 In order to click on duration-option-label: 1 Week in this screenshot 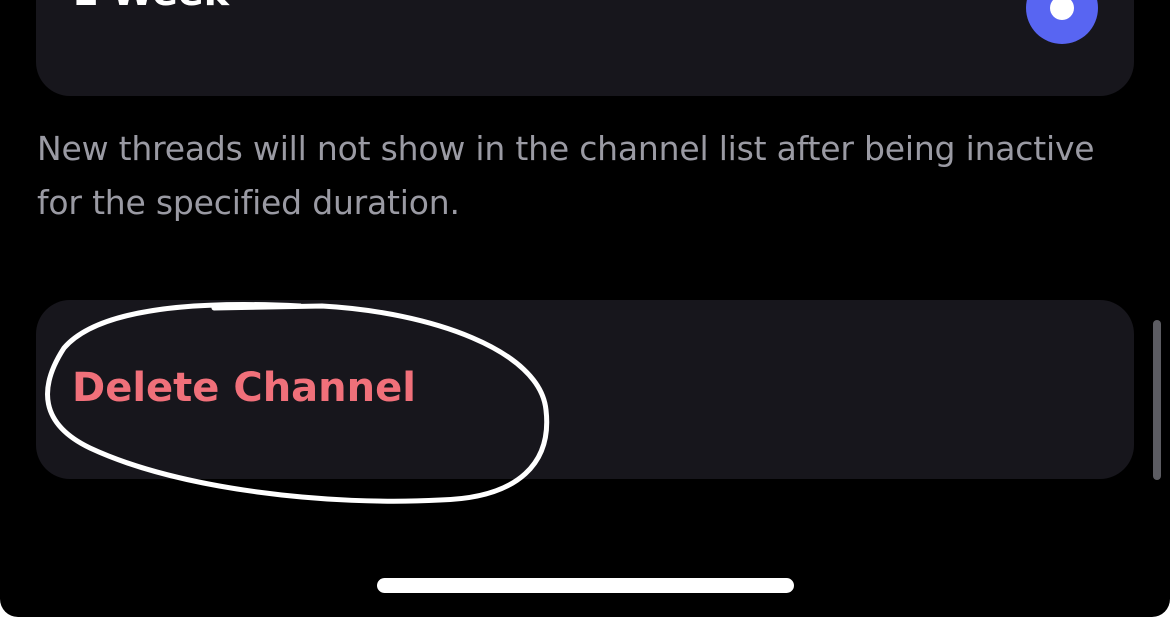, I will do `click(150, 6)`.